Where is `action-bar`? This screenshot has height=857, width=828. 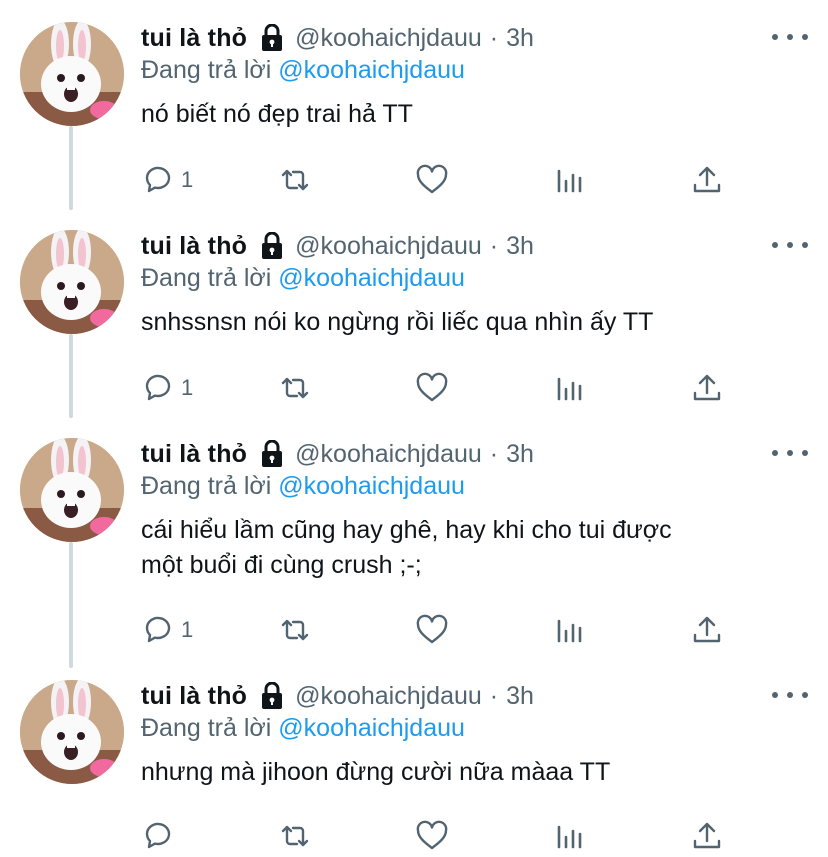 action-bar is located at coordinates (451, 836).